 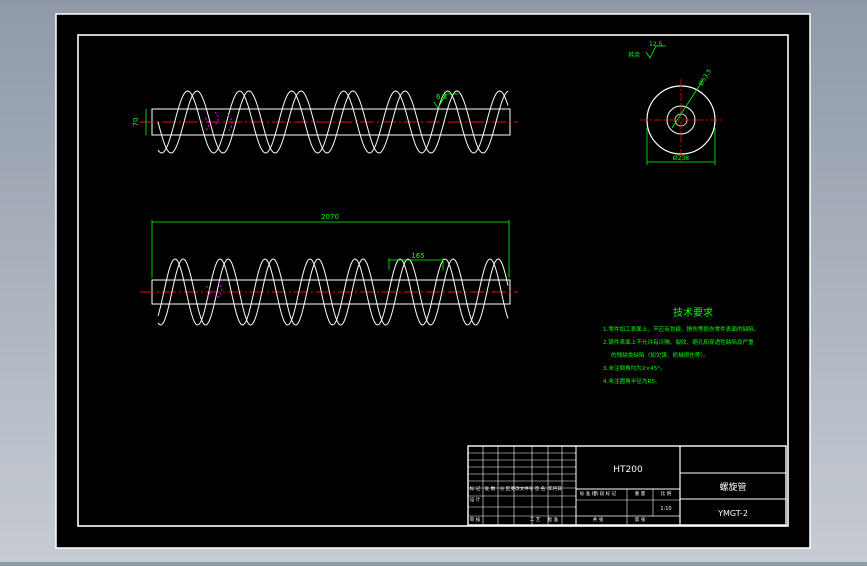 I want to click on outer-dim-label: Ø238, so click(x=681, y=158).